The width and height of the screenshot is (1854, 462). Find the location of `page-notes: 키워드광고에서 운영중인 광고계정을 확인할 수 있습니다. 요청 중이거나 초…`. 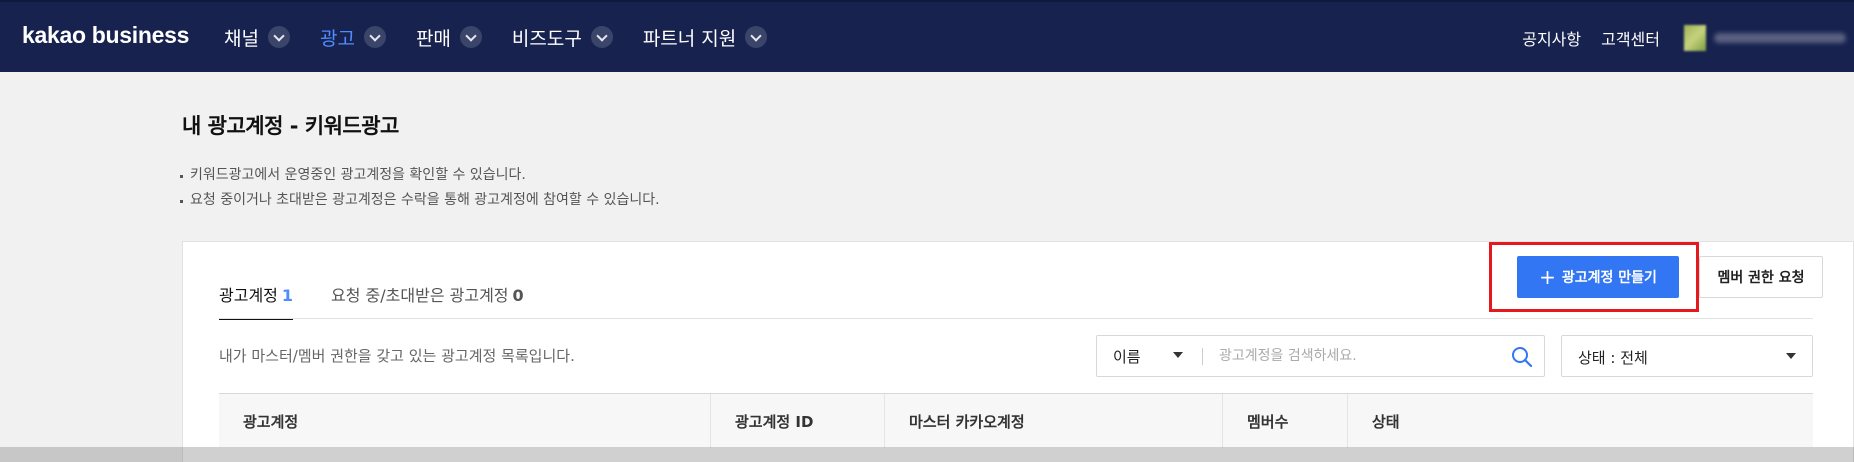

page-notes: 키워드광고에서 운영중인 광고계정을 확인할 수 있습니다. 요청 중이거나 초… is located at coordinates (420, 188).